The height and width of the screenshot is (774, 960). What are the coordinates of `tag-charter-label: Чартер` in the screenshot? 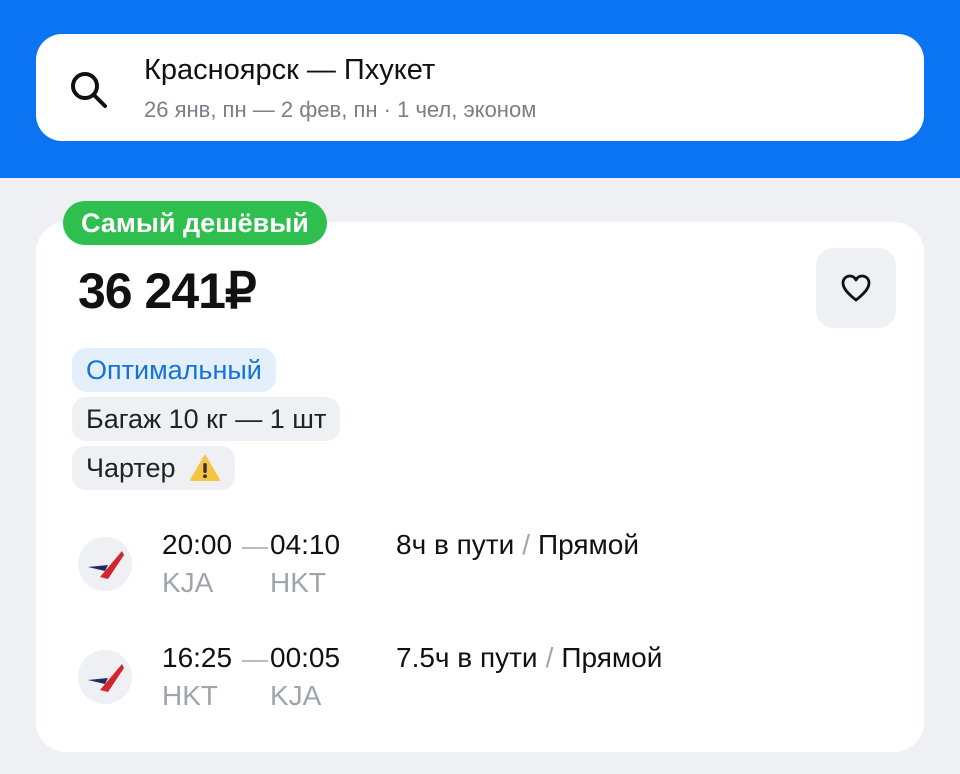 It's located at (131, 468).